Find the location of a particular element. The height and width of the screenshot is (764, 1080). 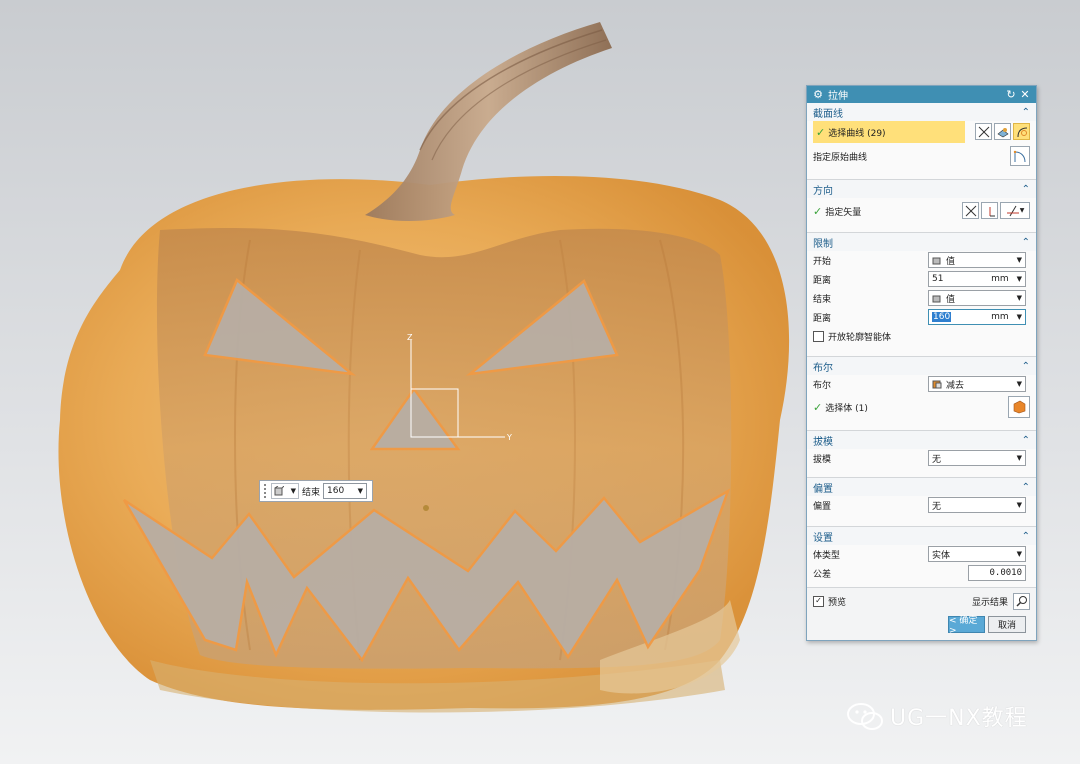

origin-point is located at coordinates (426, 508).